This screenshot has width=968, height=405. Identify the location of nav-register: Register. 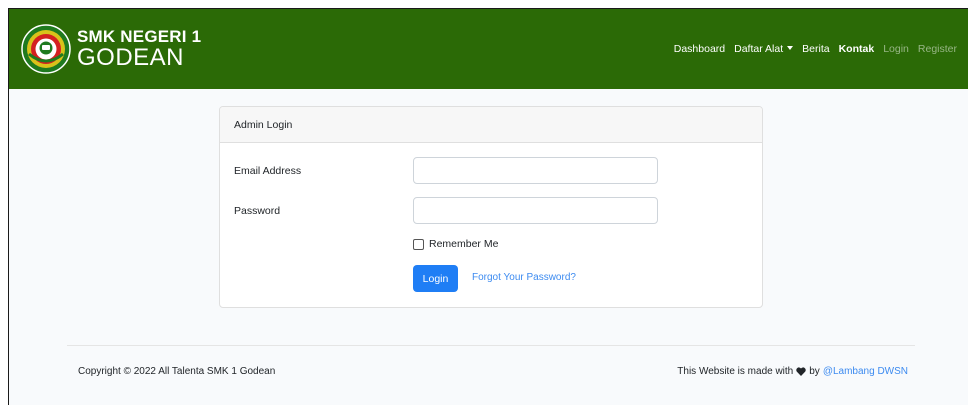
(937, 49).